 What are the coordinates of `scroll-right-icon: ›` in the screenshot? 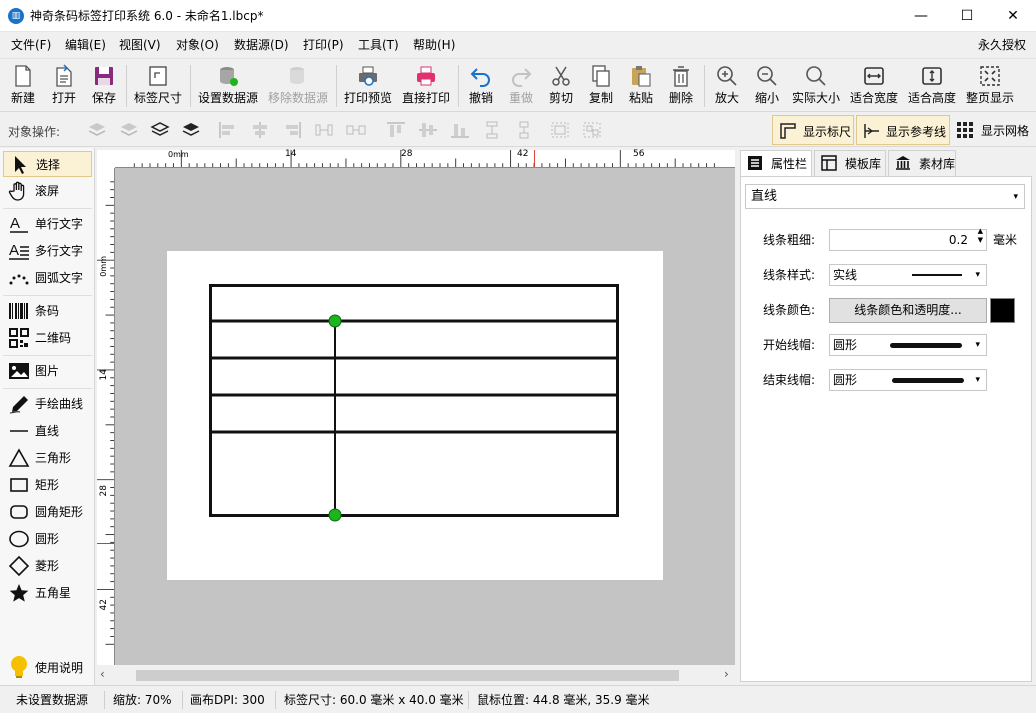 It's located at (726, 674).